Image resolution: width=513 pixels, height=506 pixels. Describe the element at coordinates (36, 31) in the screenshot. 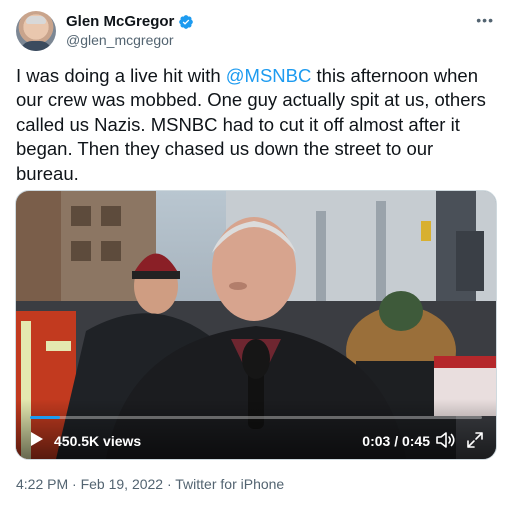

I see `avatar` at that location.